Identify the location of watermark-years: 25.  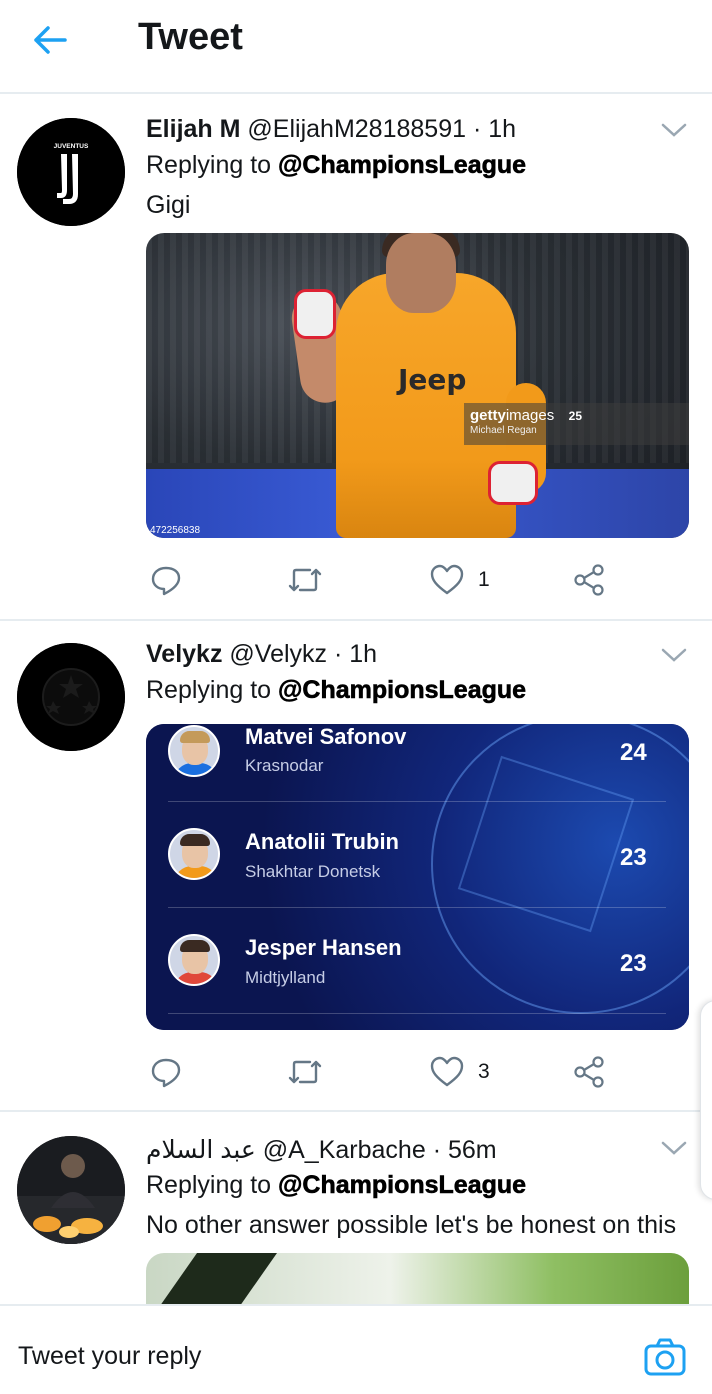
(575, 416).